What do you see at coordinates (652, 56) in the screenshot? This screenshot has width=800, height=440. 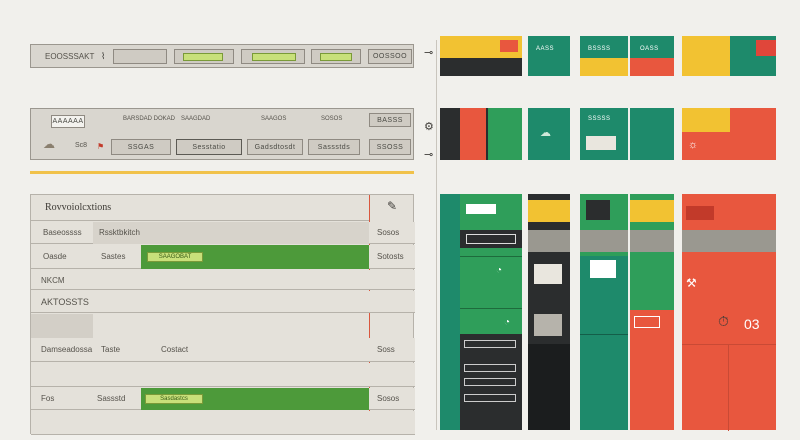 I see `panel-teal-3: OASS` at bounding box center [652, 56].